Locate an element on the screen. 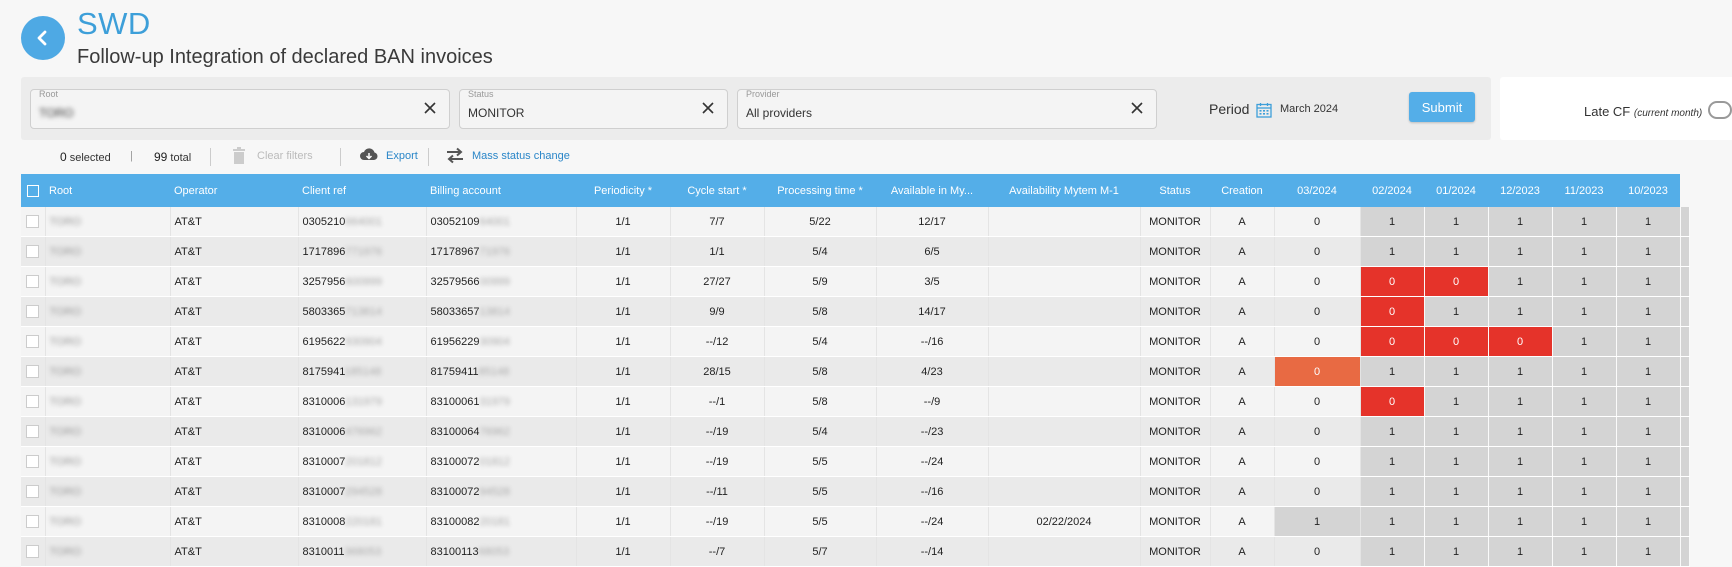  column-header-availability-m1: Availability Mytem M-1 is located at coordinates (1064, 190).